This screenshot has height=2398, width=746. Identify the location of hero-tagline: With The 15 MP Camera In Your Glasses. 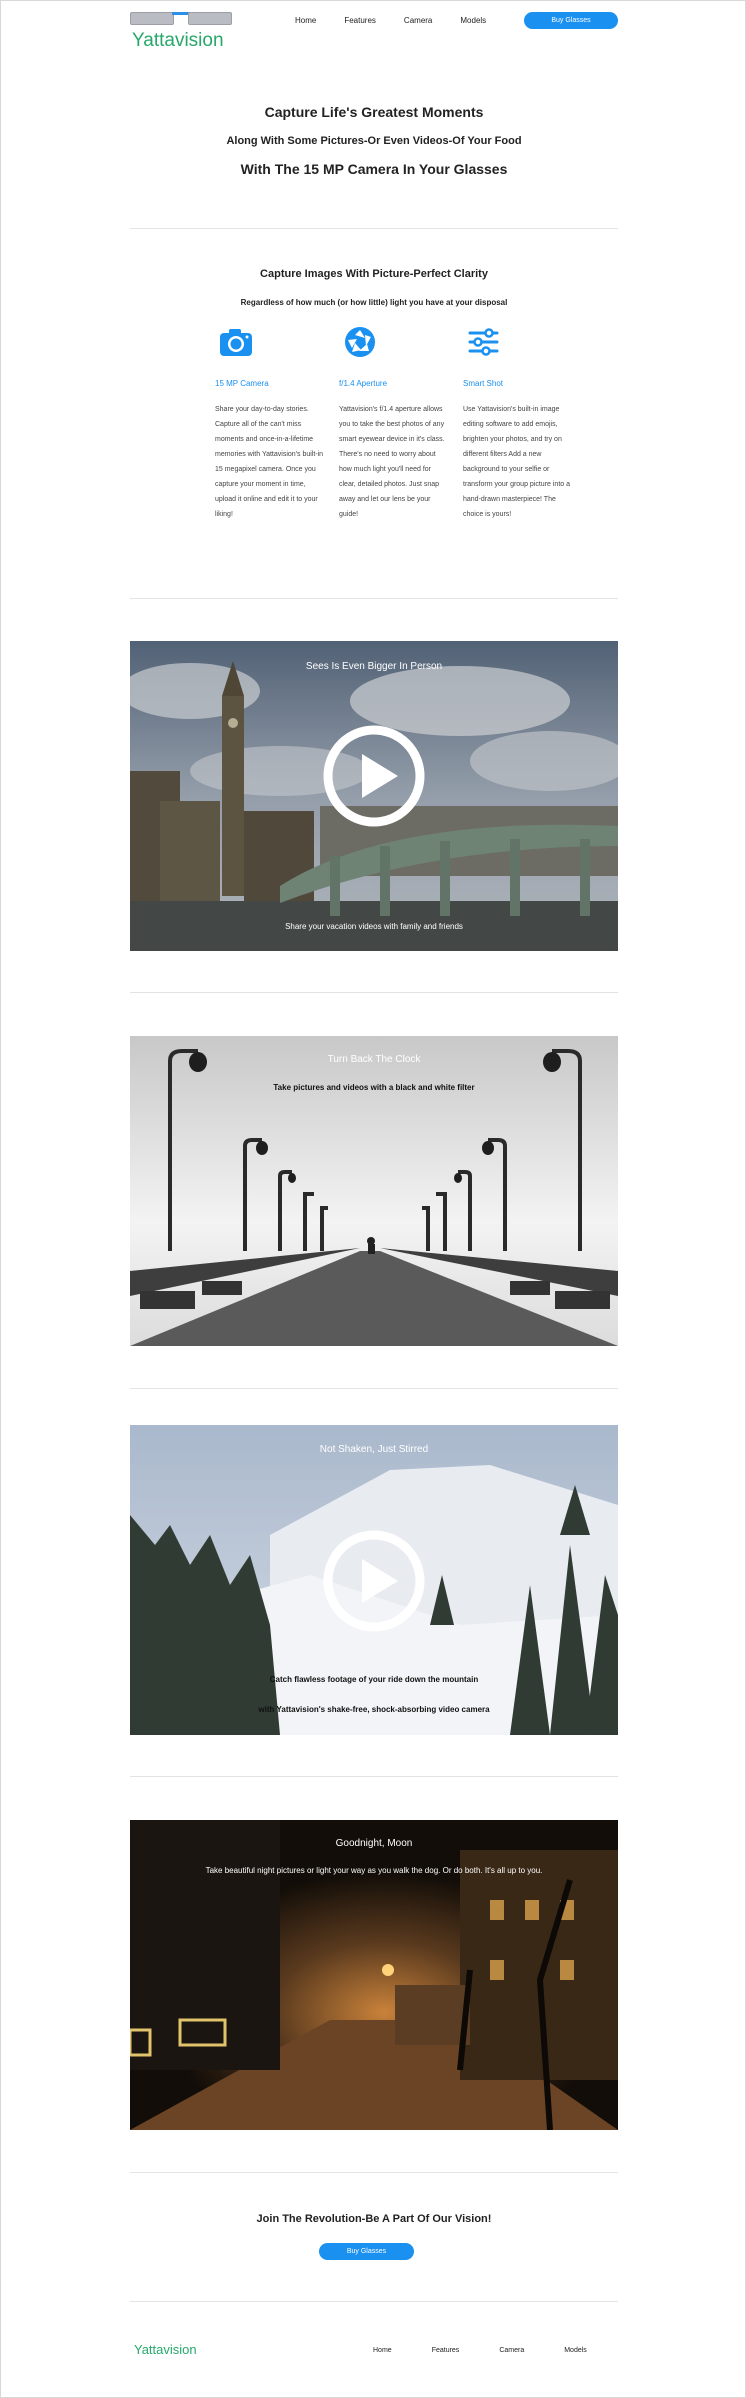
(374, 169).